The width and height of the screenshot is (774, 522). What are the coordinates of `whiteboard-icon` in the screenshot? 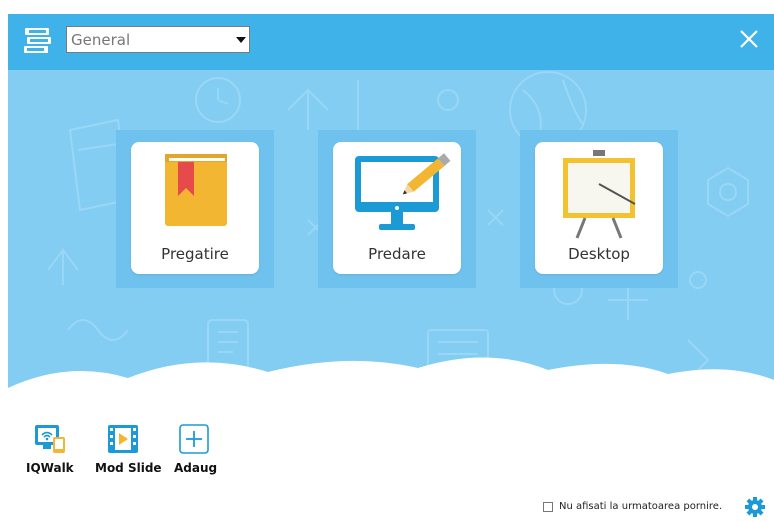 It's located at (599, 194).